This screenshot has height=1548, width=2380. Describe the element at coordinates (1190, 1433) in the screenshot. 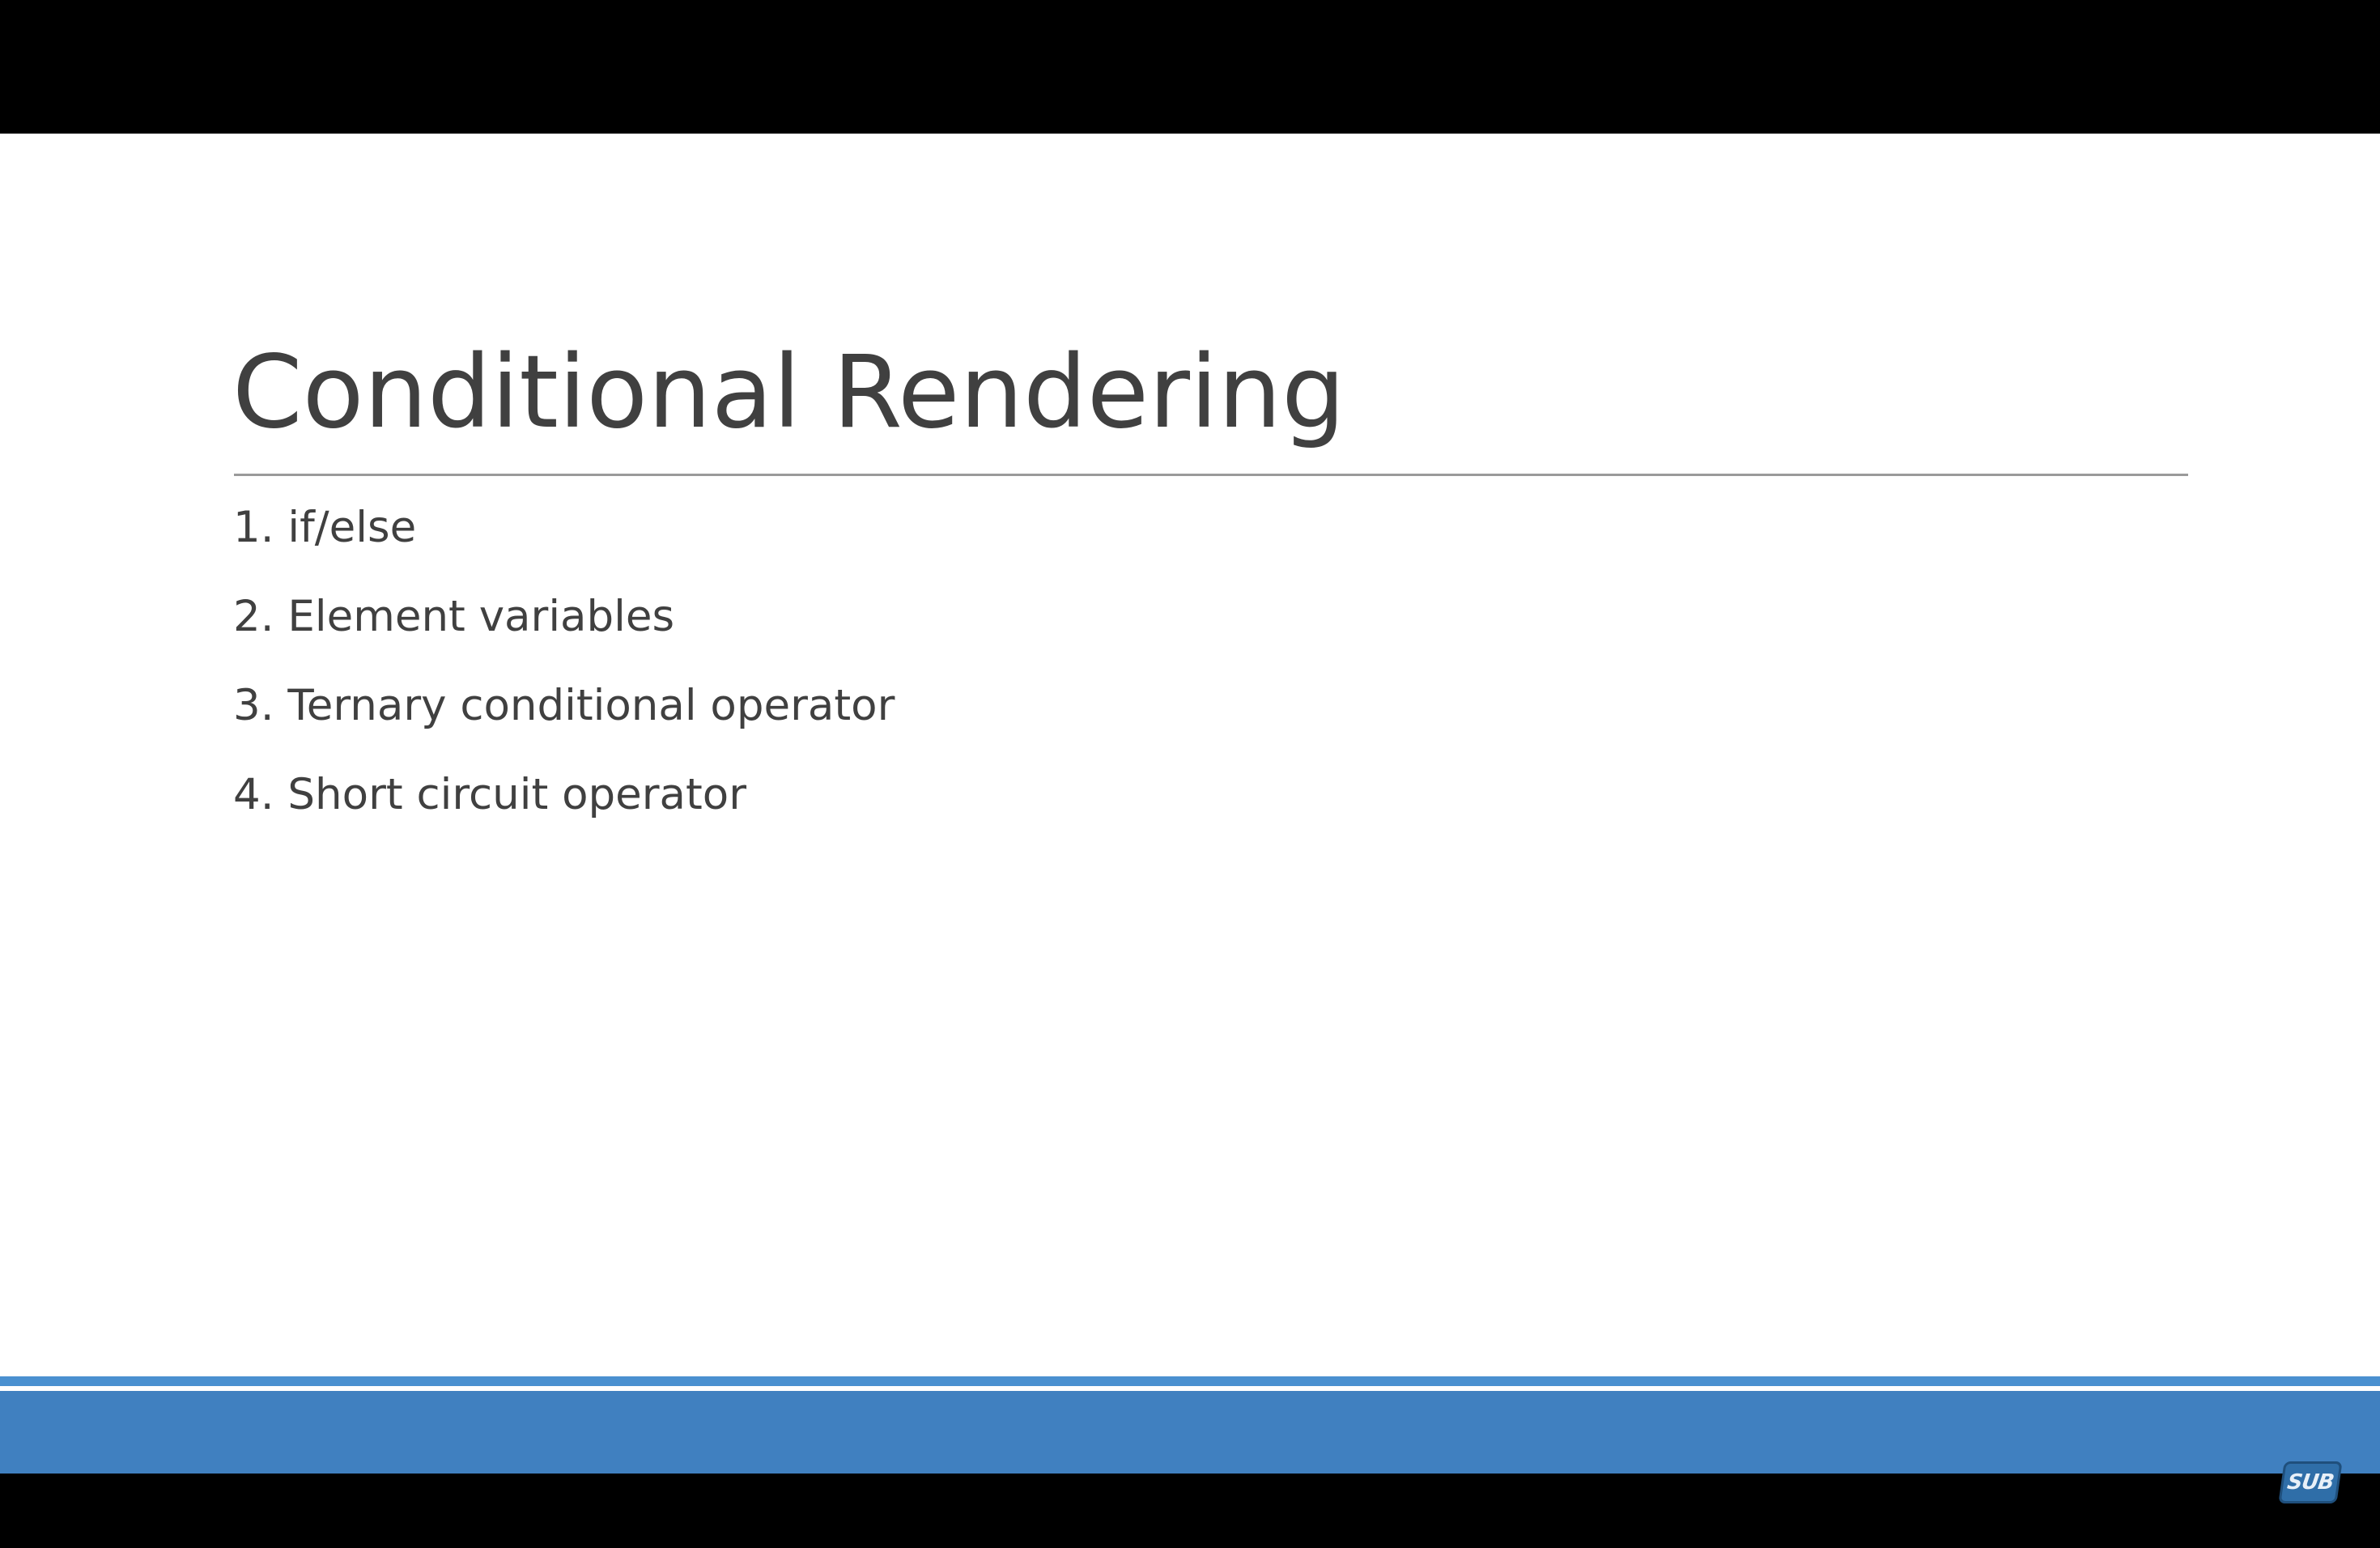

I see `footer-bar` at that location.